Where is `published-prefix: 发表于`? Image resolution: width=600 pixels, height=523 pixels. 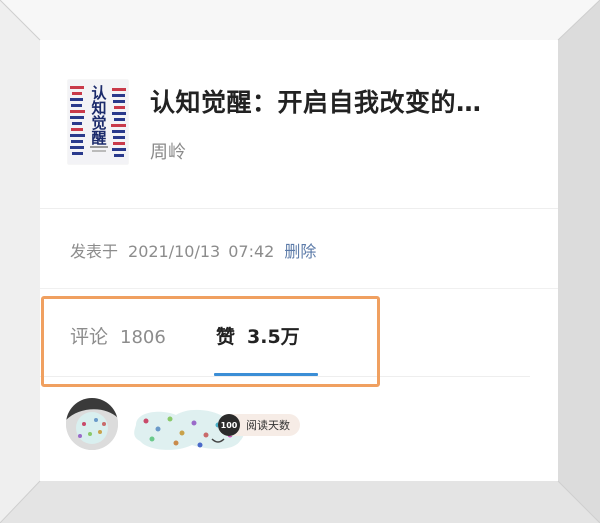 published-prefix: 发表于 is located at coordinates (94, 251).